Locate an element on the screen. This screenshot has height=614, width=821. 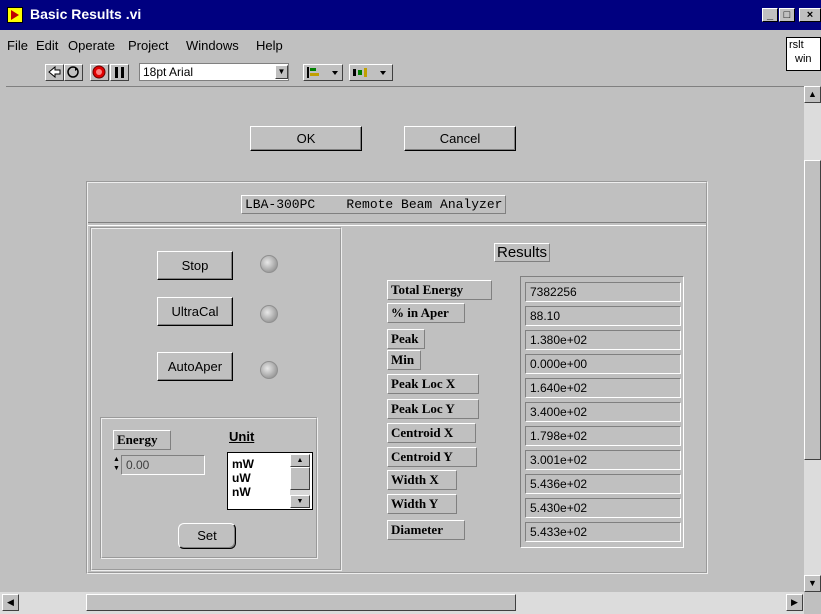
menu-file: File is located at coordinates (17, 45).